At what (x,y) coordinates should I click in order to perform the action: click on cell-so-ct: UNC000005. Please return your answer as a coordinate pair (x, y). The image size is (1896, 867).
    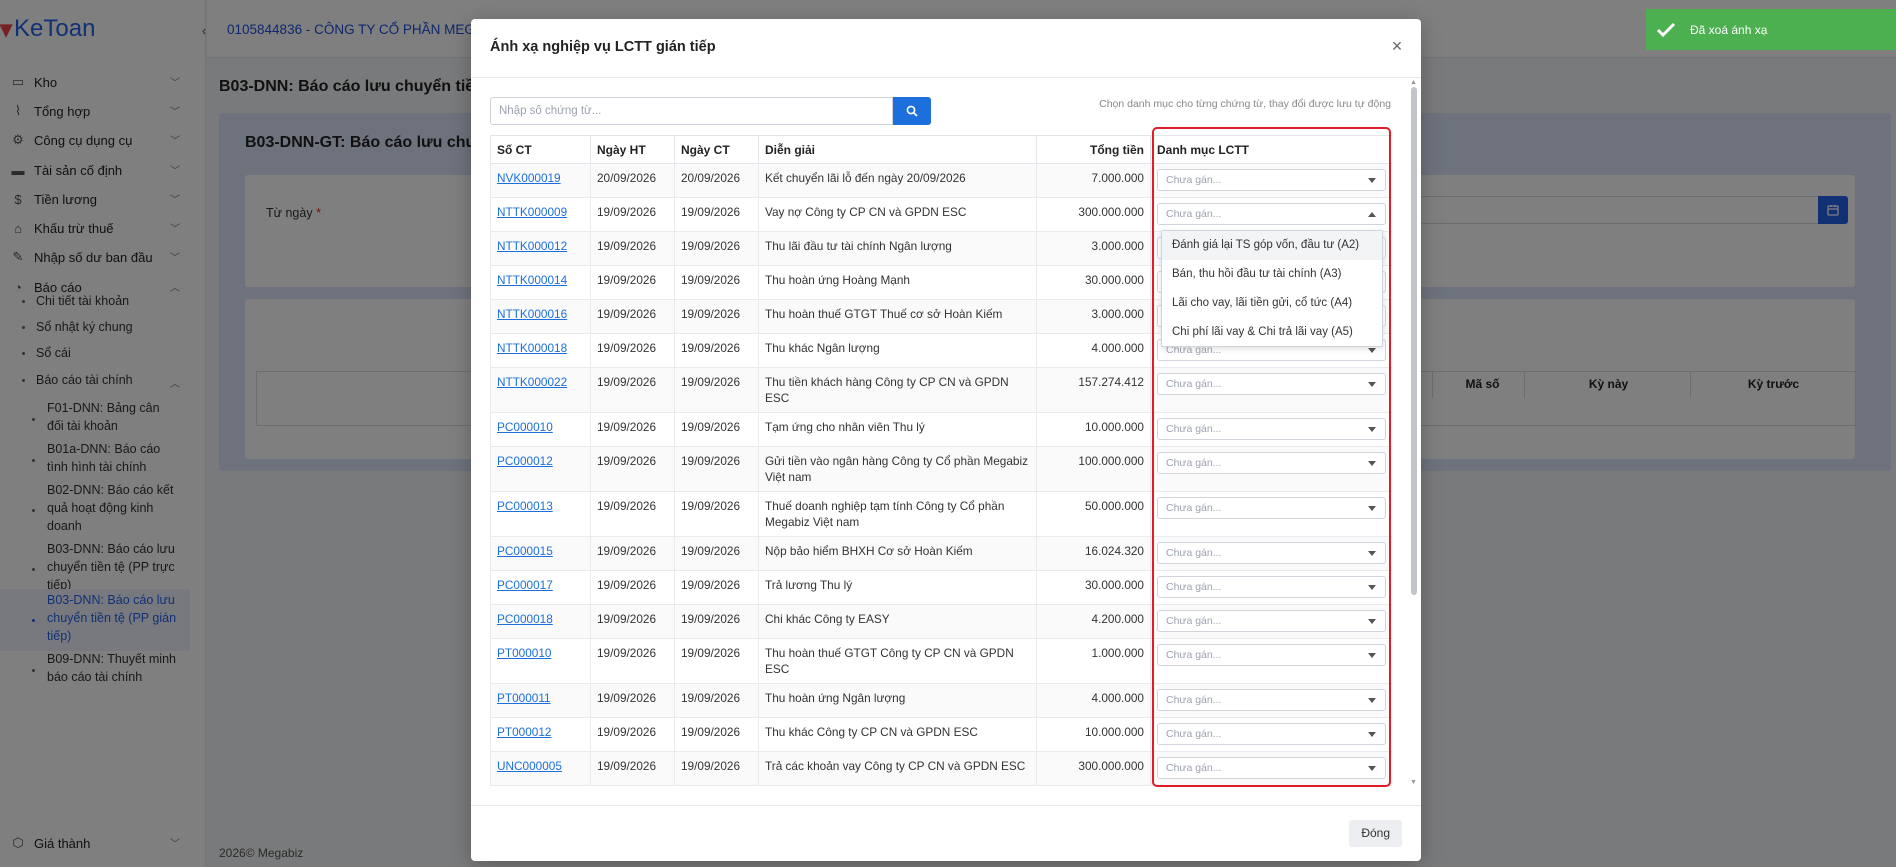
    Looking at the image, I should click on (540, 768).